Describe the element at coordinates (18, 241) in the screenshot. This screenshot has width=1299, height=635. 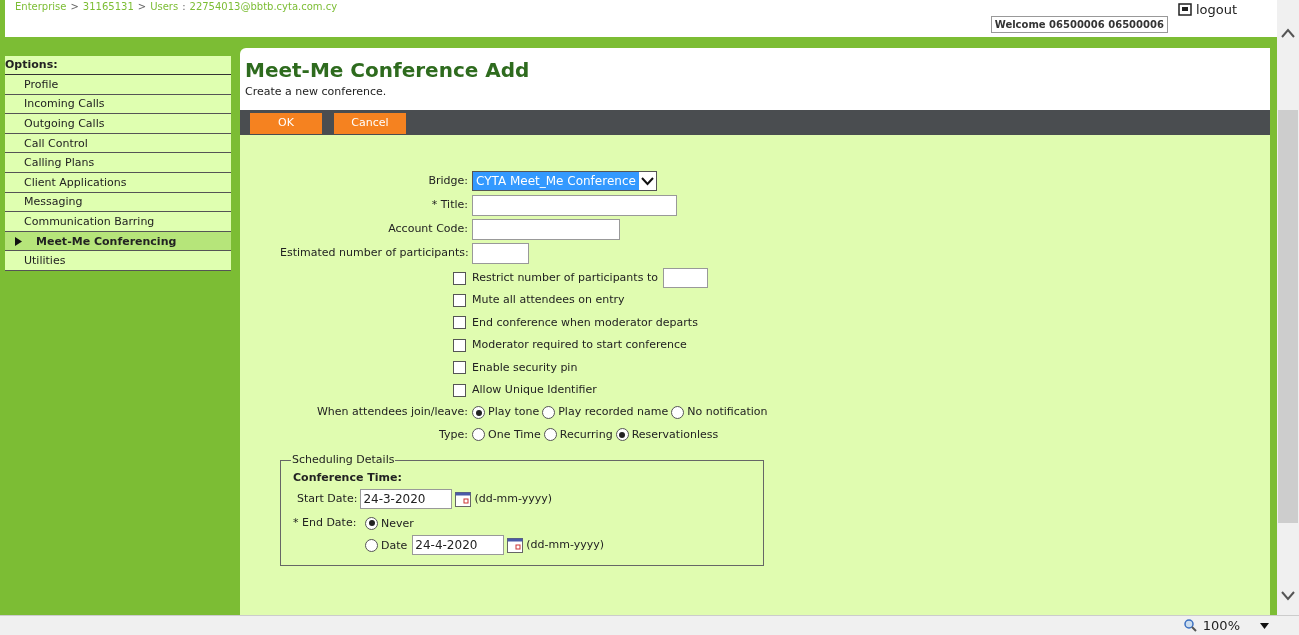
I see `arrow-icon` at that location.